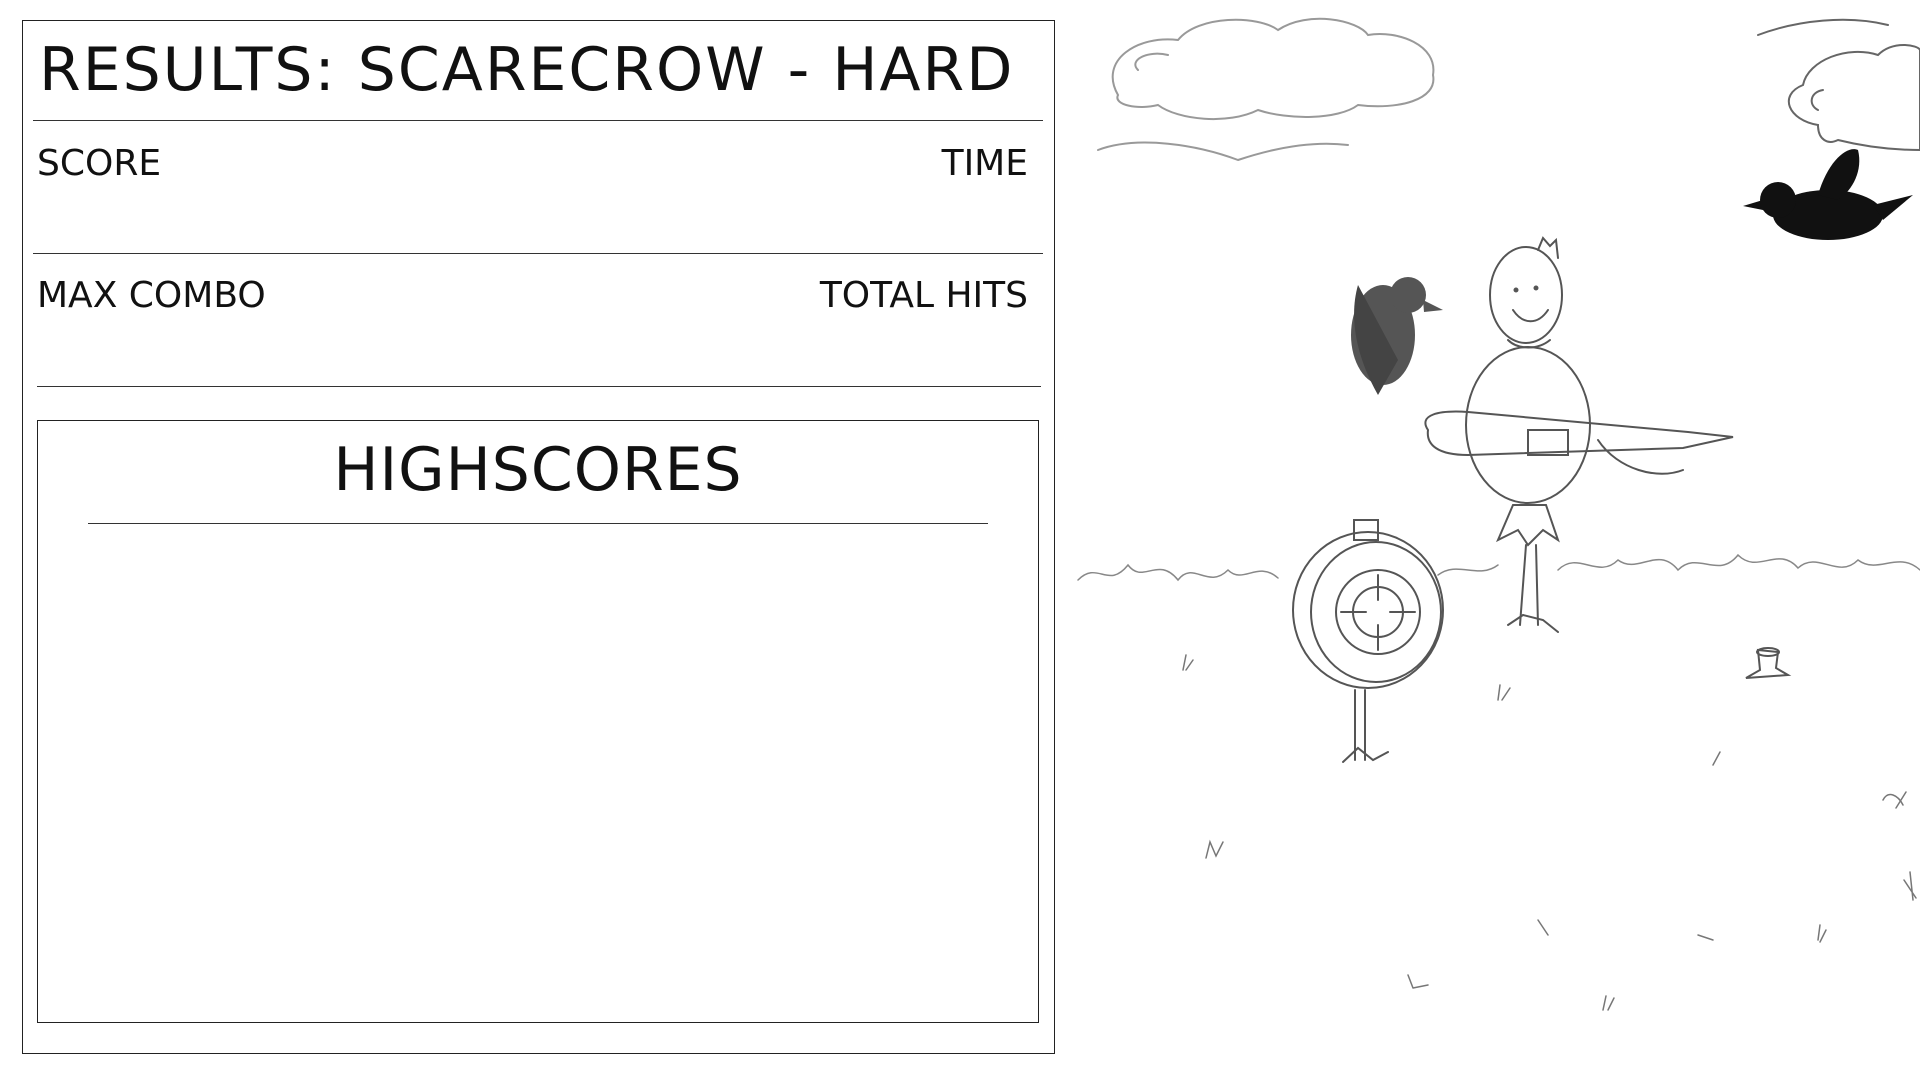  Describe the element at coordinates (984, 163) in the screenshot. I see `time-label: TIME` at that location.